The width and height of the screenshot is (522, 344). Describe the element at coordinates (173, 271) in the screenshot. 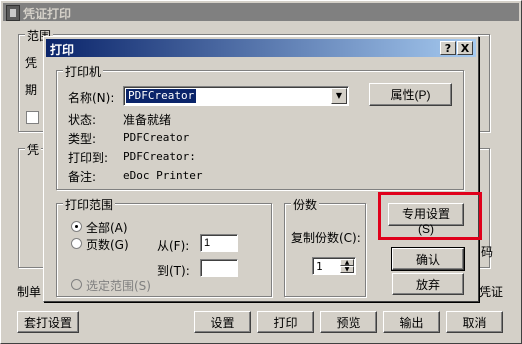

I see `to-label: 到(T):` at that location.